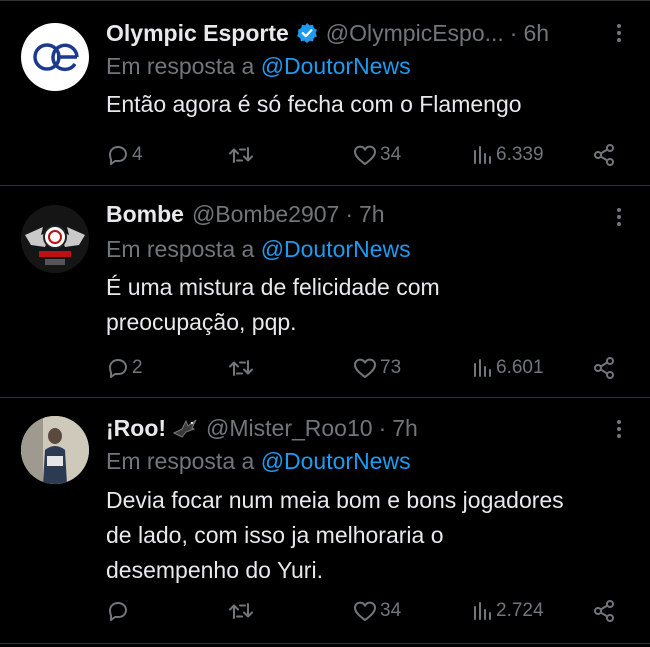 This screenshot has height=647, width=650. What do you see at coordinates (136, 428) in the screenshot?
I see `display-name: ¡Roo!` at bounding box center [136, 428].